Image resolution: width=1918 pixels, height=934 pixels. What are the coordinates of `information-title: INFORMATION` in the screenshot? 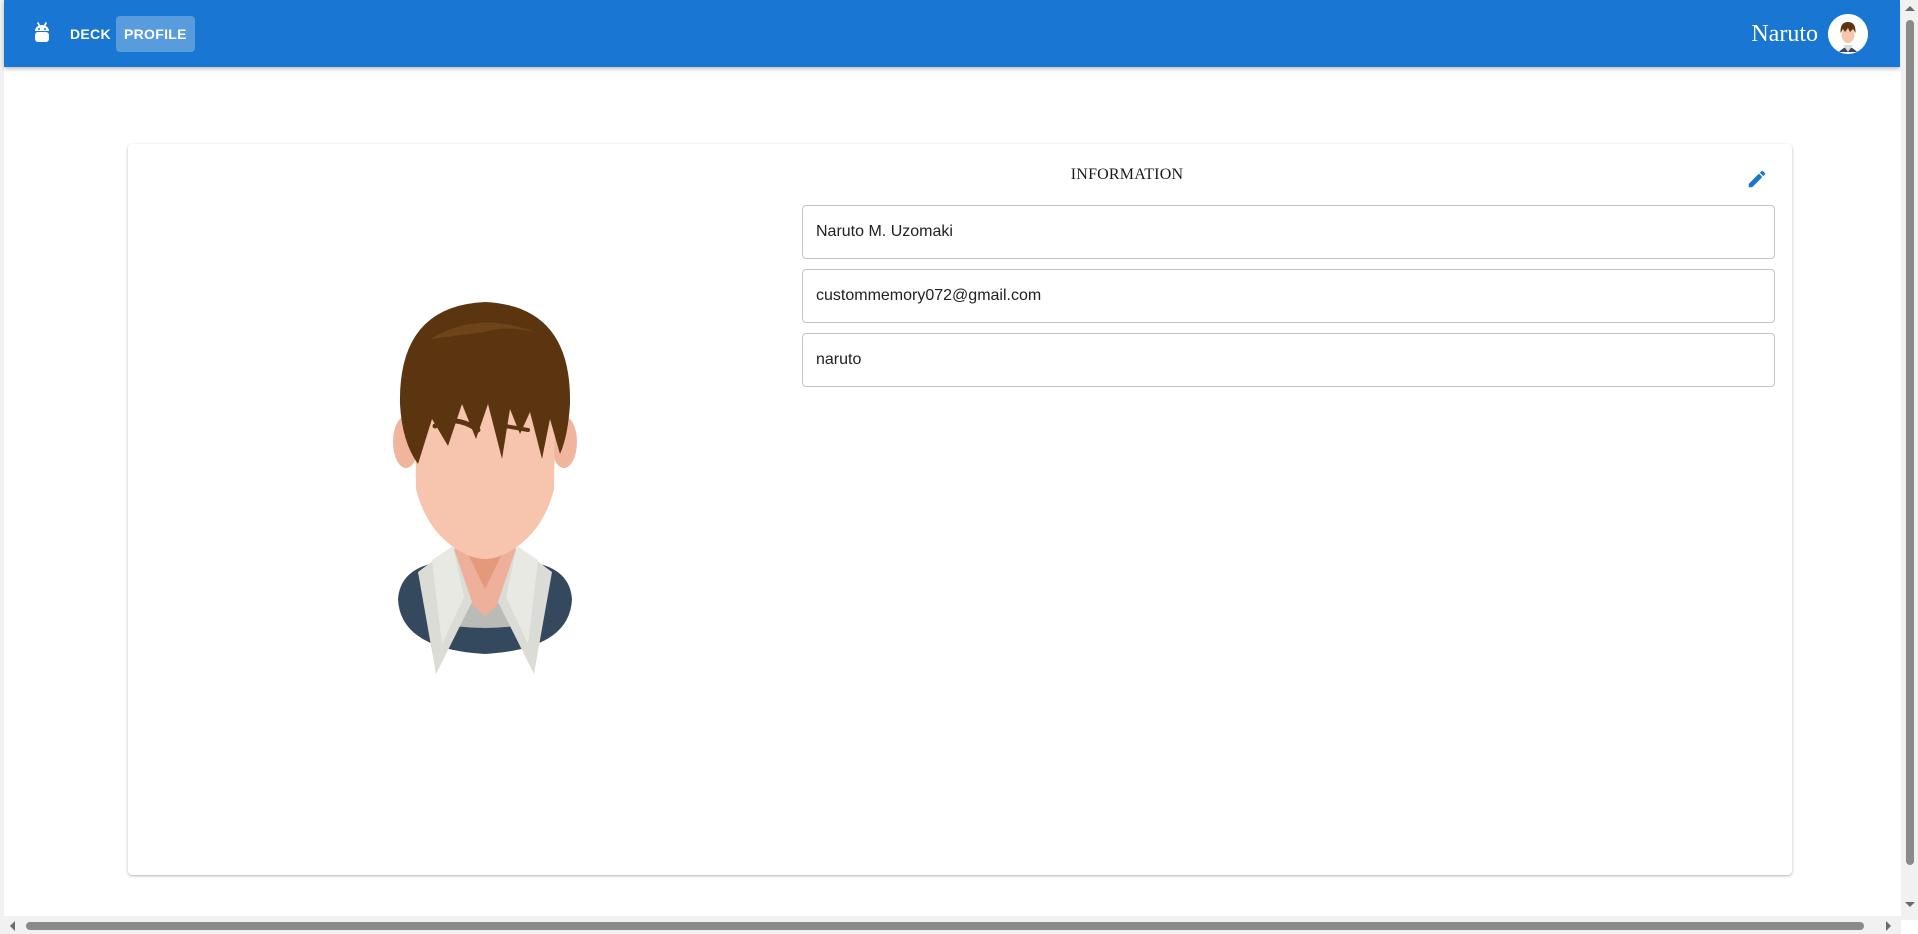 It's located at (1127, 174).